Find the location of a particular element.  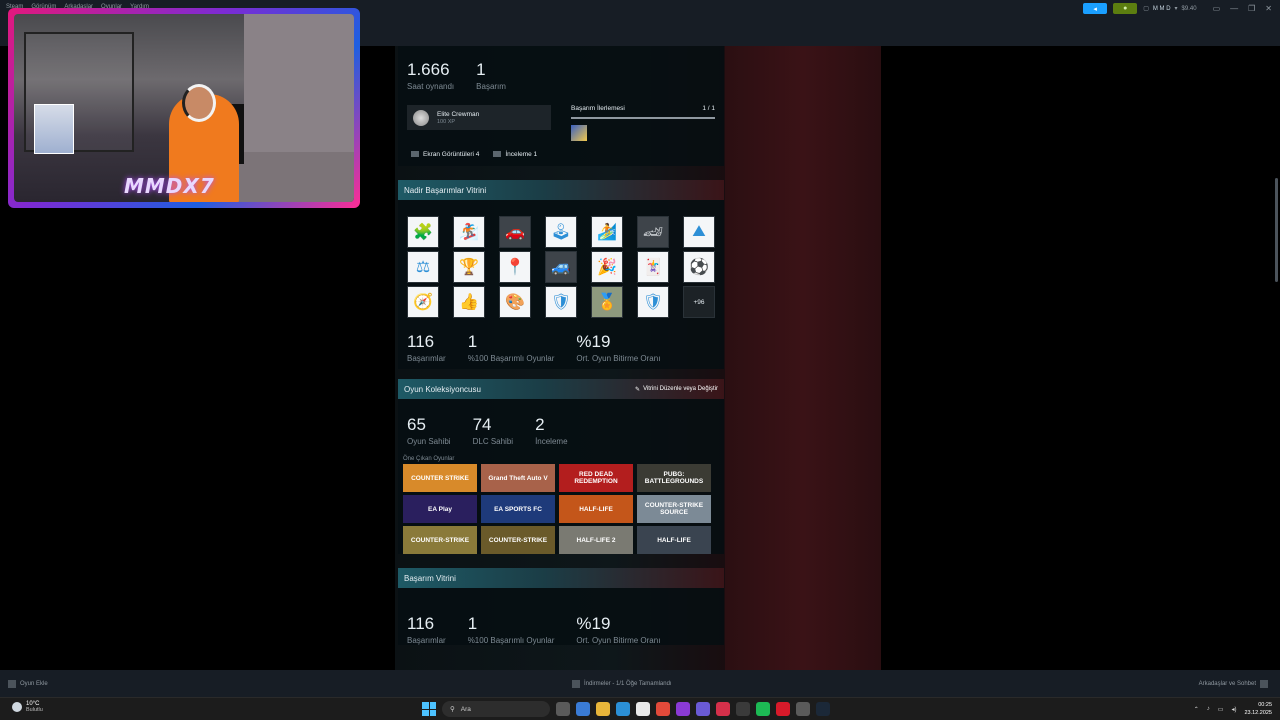

badge-card: Elite Crewman 100 XP is located at coordinates (479, 117).